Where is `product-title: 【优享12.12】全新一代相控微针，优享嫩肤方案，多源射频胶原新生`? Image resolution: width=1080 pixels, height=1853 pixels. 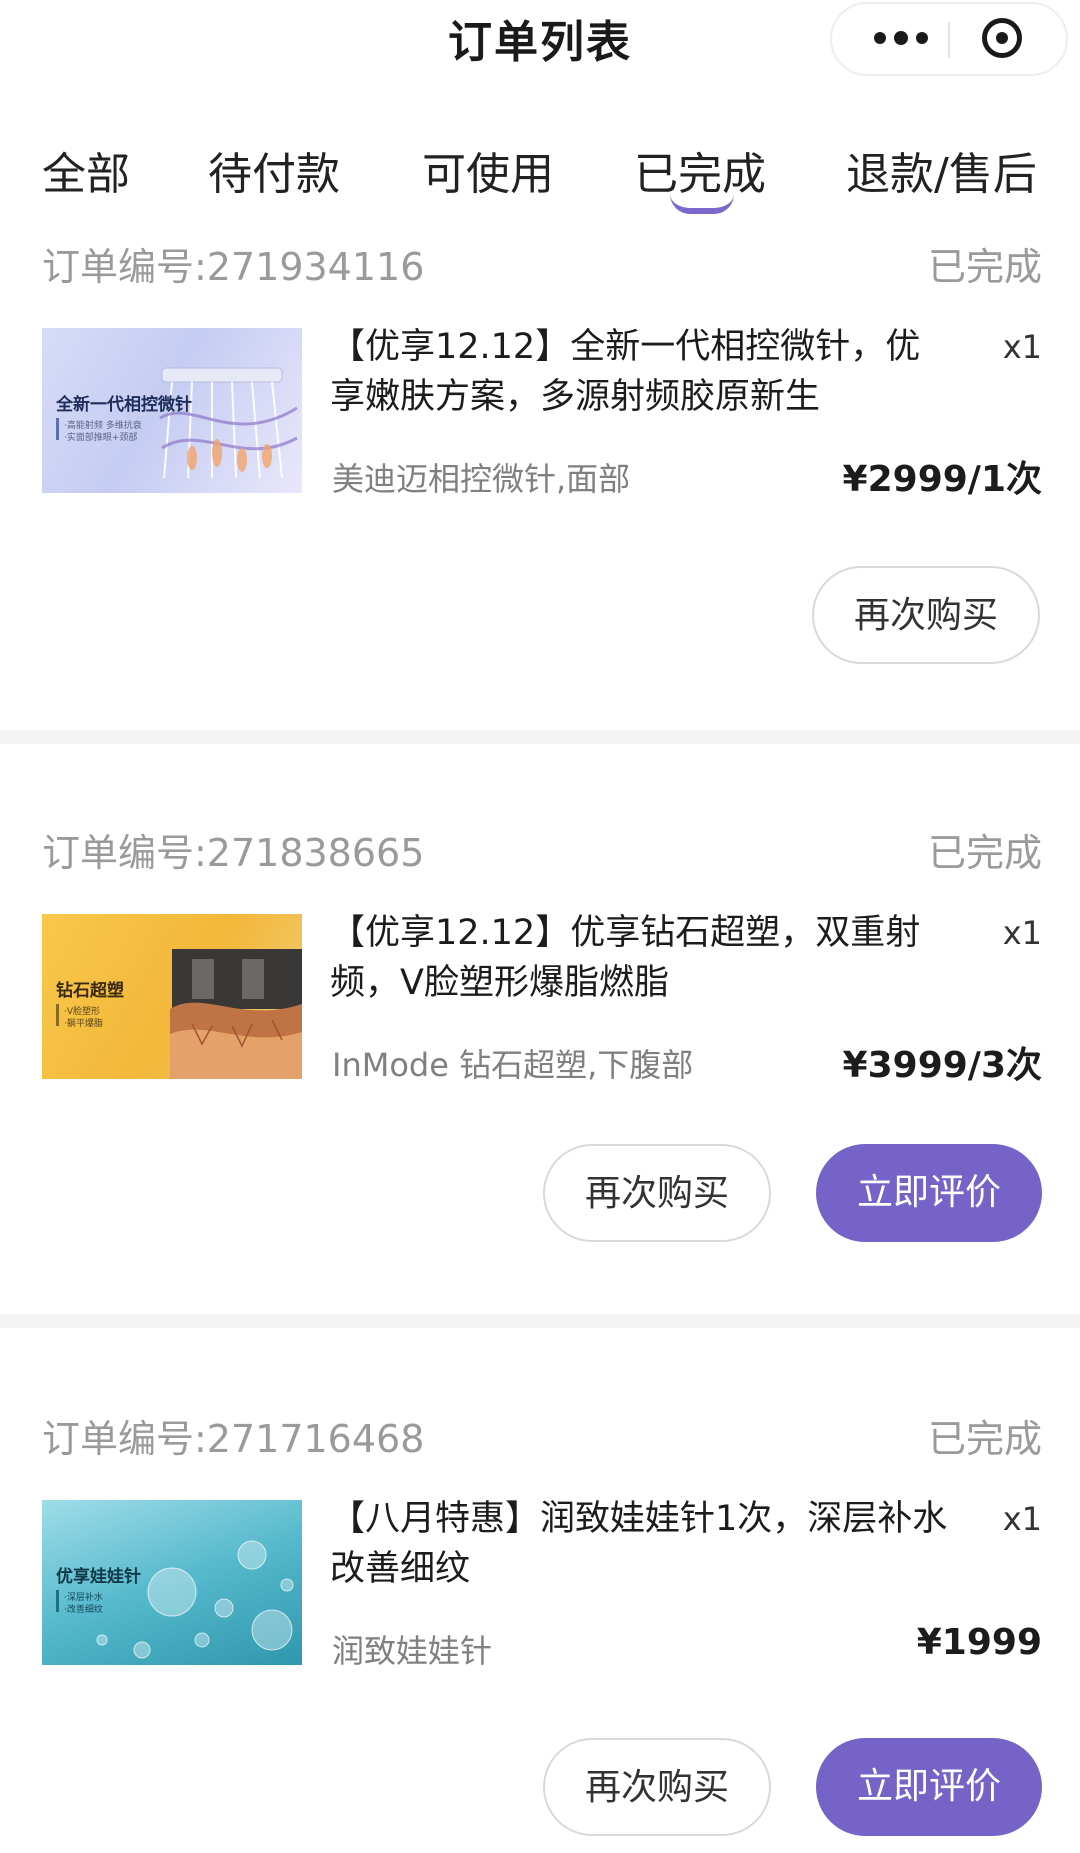 product-title: 【优享12.12】全新一代相控微针，优享嫩肤方案，多源射频胶原新生 is located at coordinates (640, 372).